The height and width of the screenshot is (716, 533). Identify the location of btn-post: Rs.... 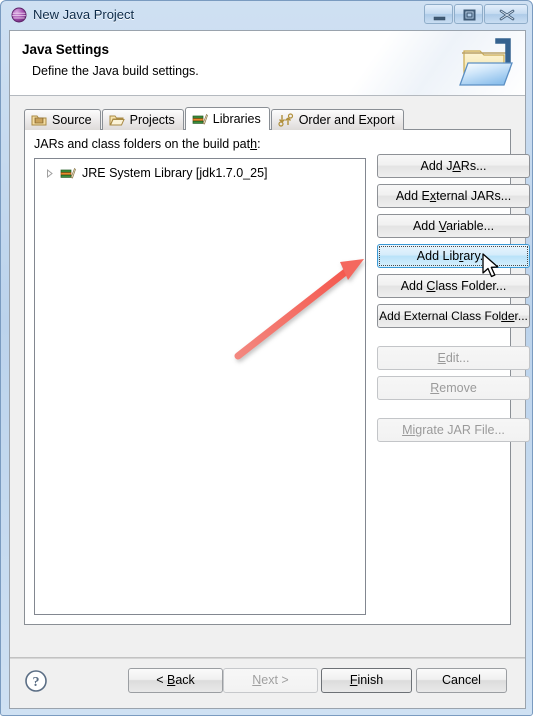
(473, 166).